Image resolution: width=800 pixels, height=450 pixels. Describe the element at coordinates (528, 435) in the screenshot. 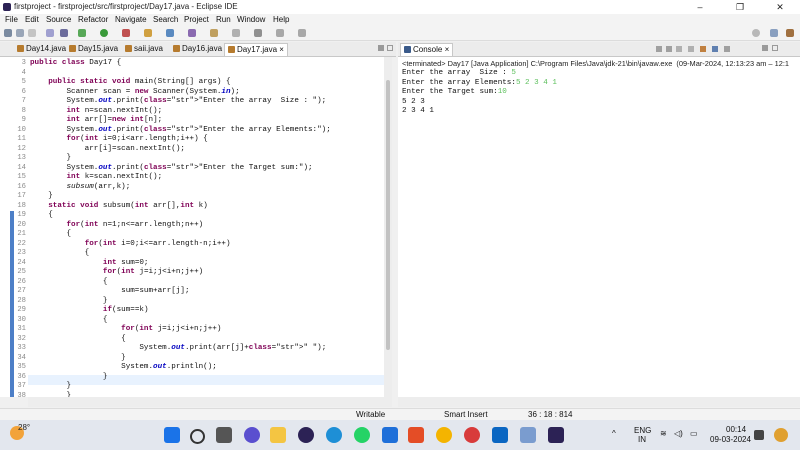

I see `photos-icon` at that location.